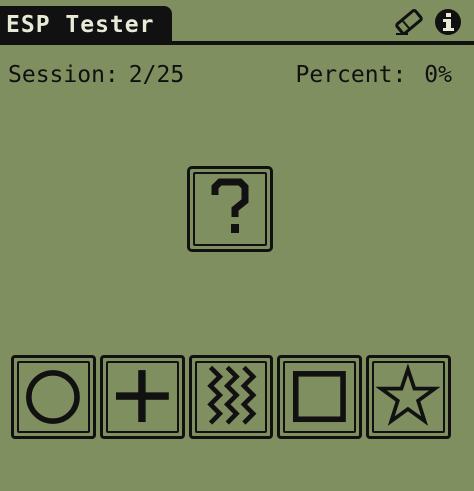  I want to click on waves-card, so click(231, 397).